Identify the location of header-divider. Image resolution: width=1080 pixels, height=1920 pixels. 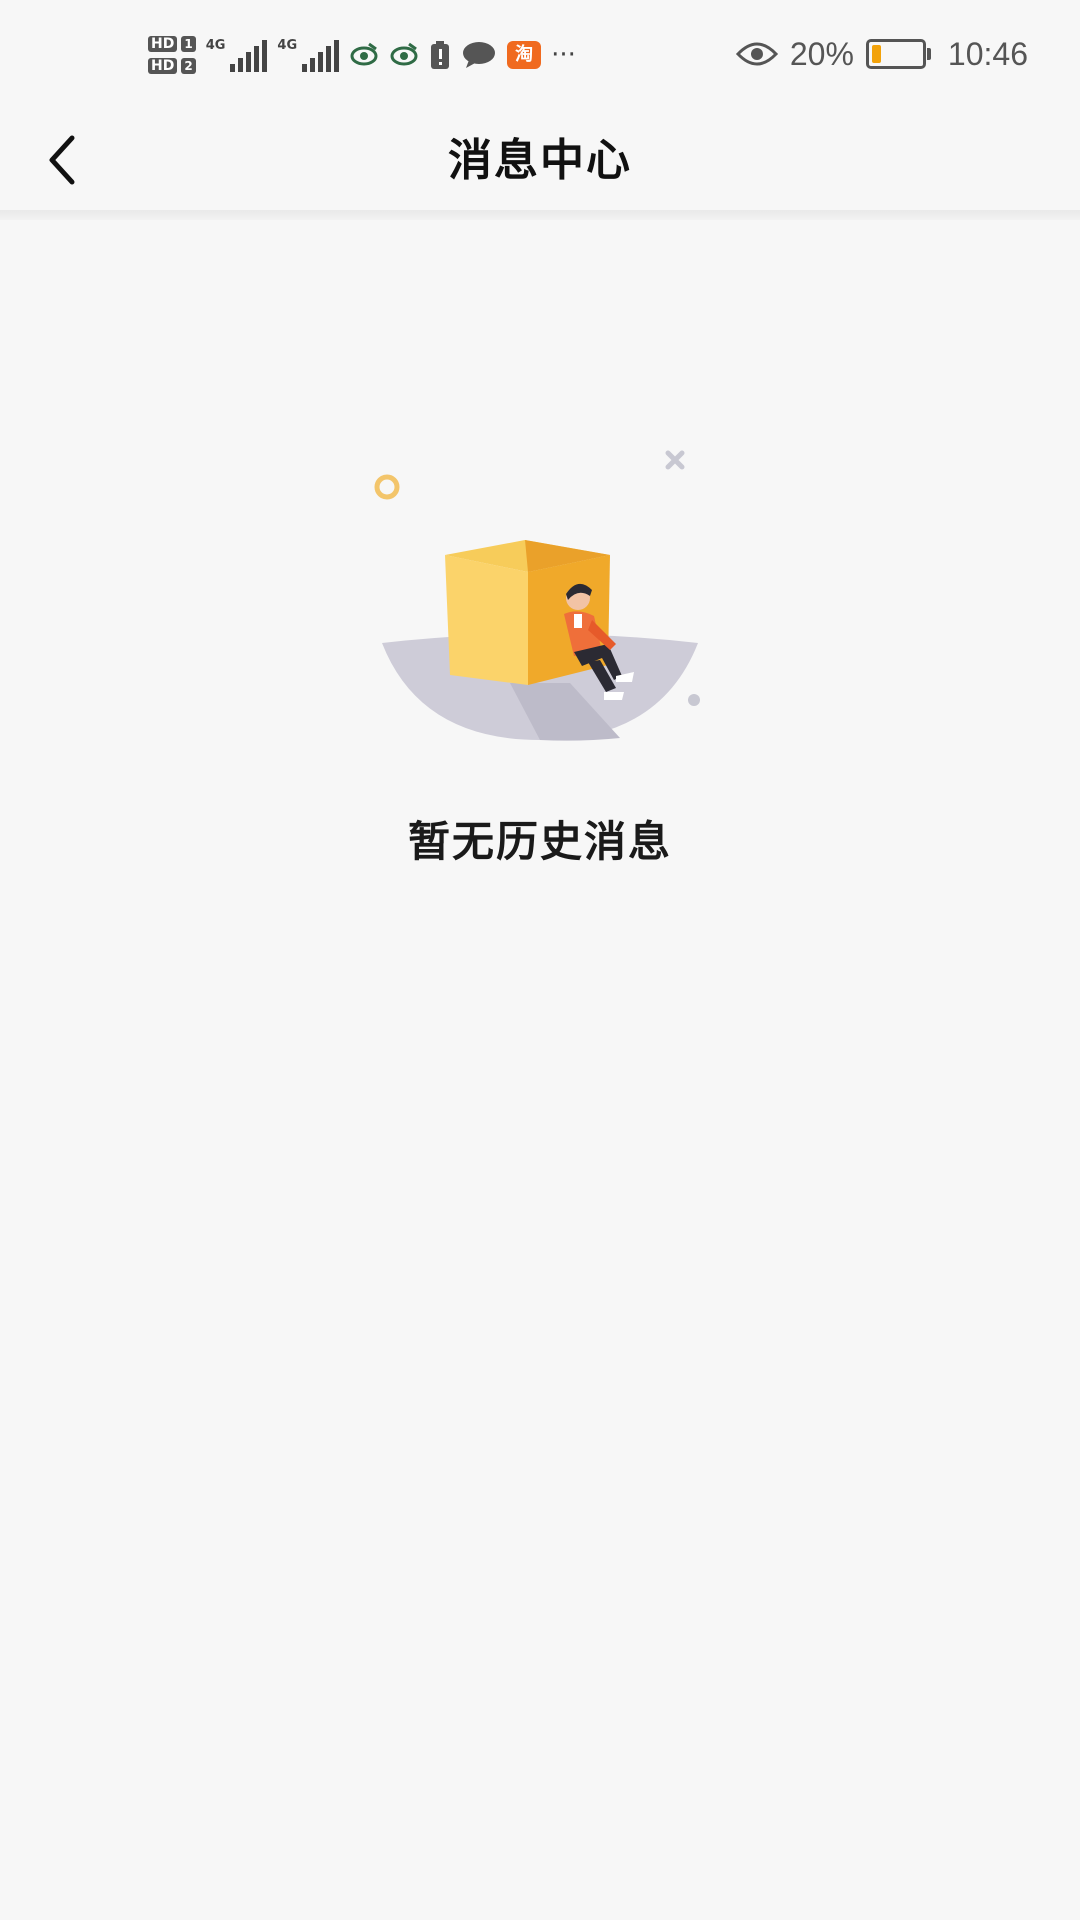
(540, 215).